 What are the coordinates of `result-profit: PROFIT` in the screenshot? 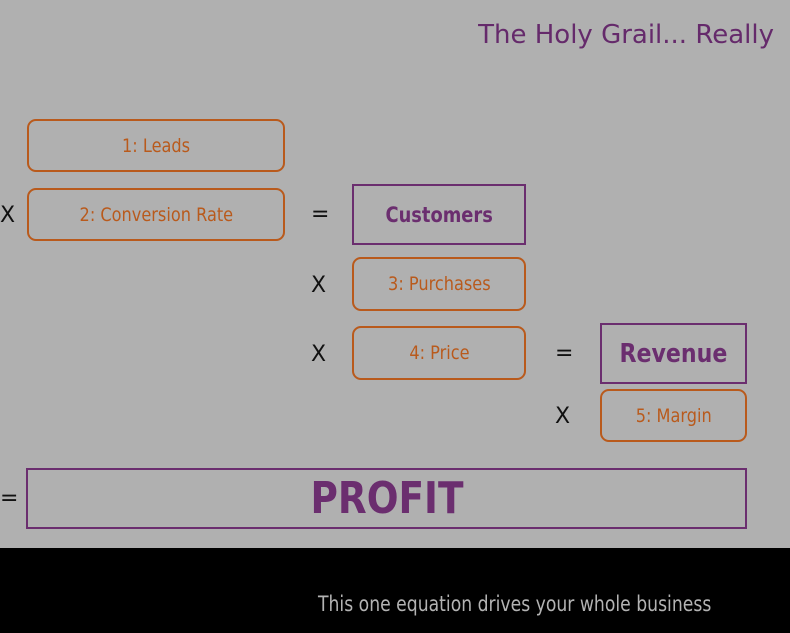 It's located at (386, 498).